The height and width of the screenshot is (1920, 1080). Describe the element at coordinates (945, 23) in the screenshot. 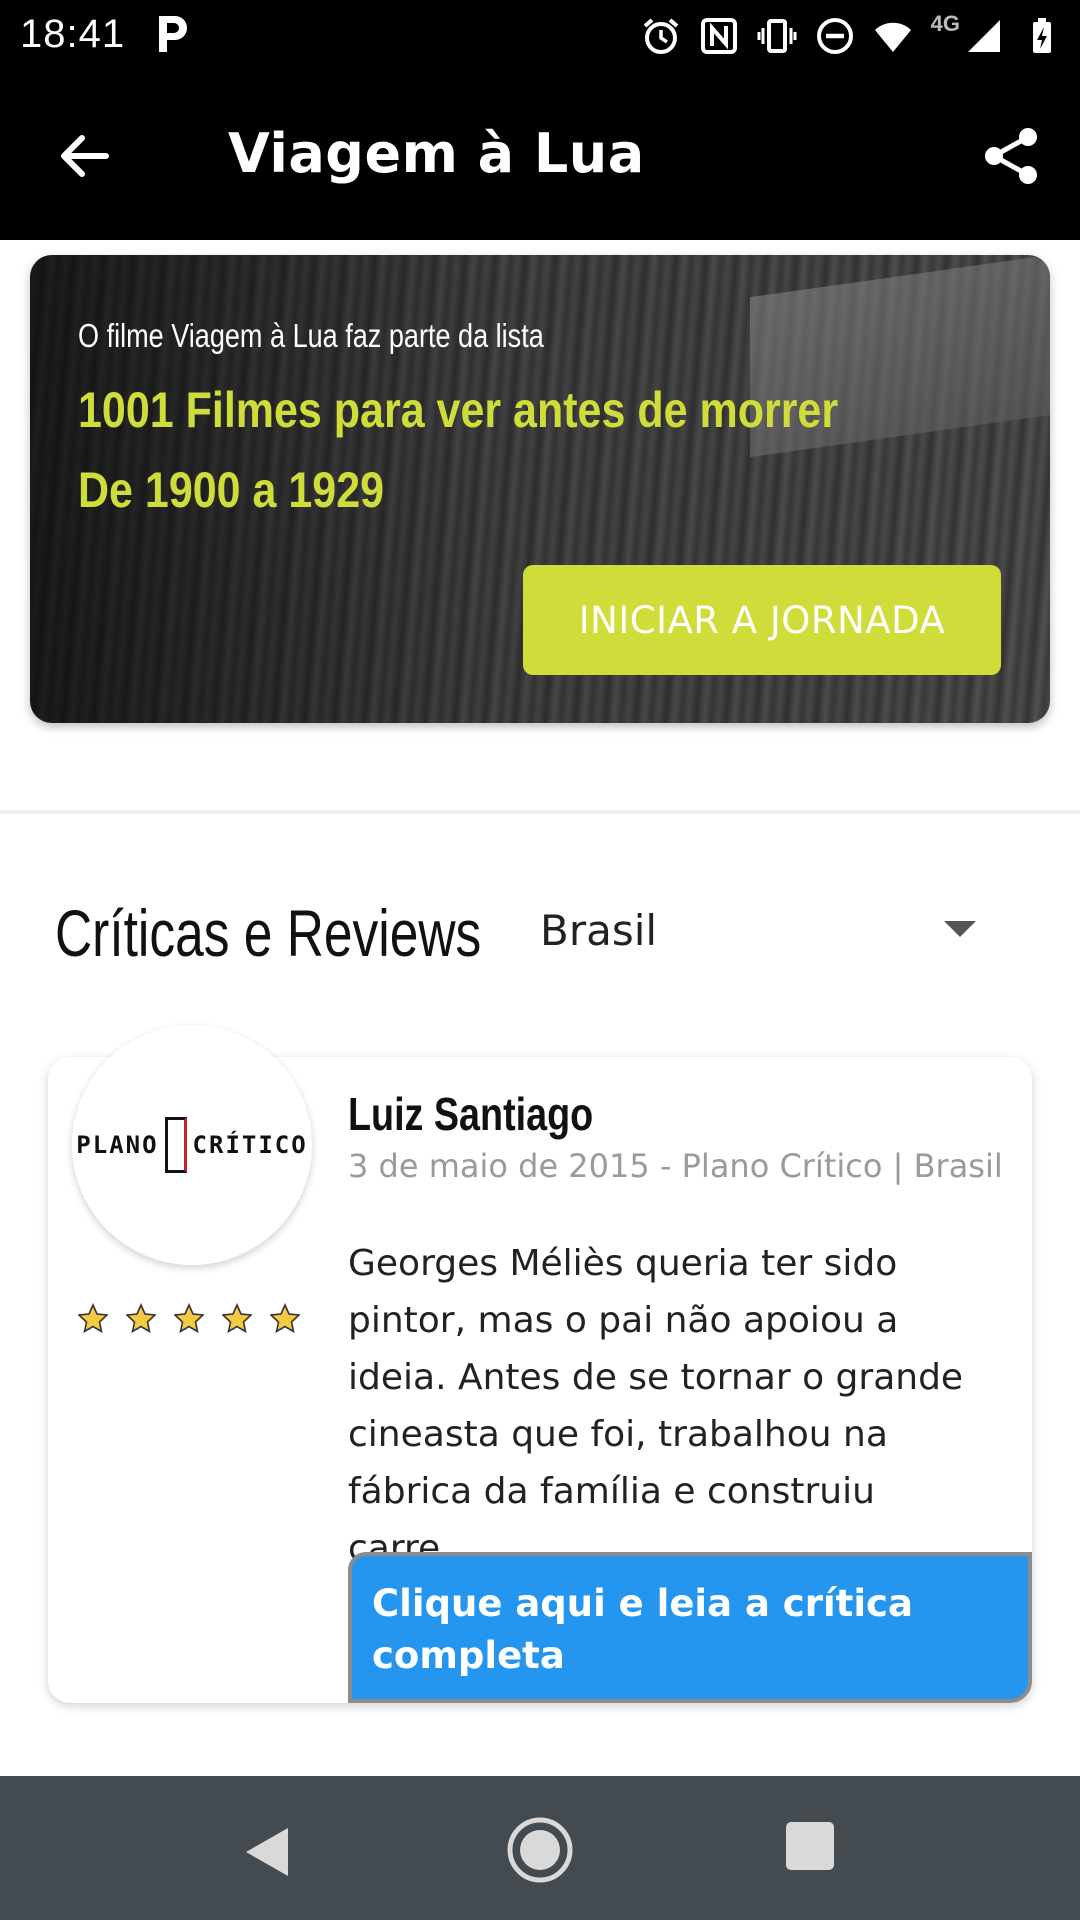

I see `network-type: 4G` at that location.